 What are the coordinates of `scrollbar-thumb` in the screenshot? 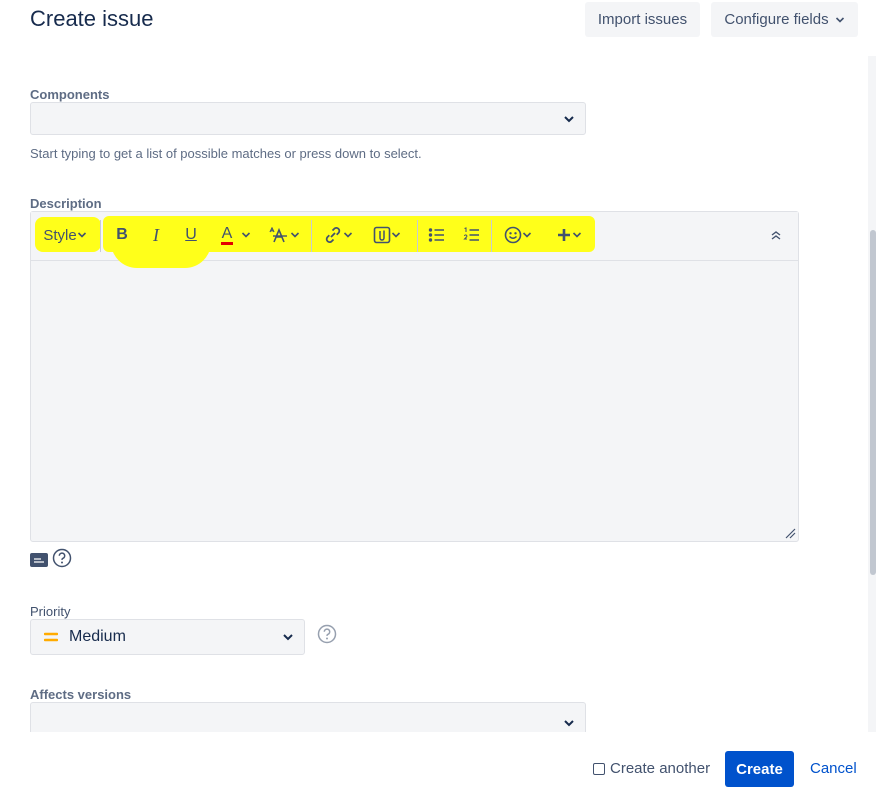 It's located at (873, 402).